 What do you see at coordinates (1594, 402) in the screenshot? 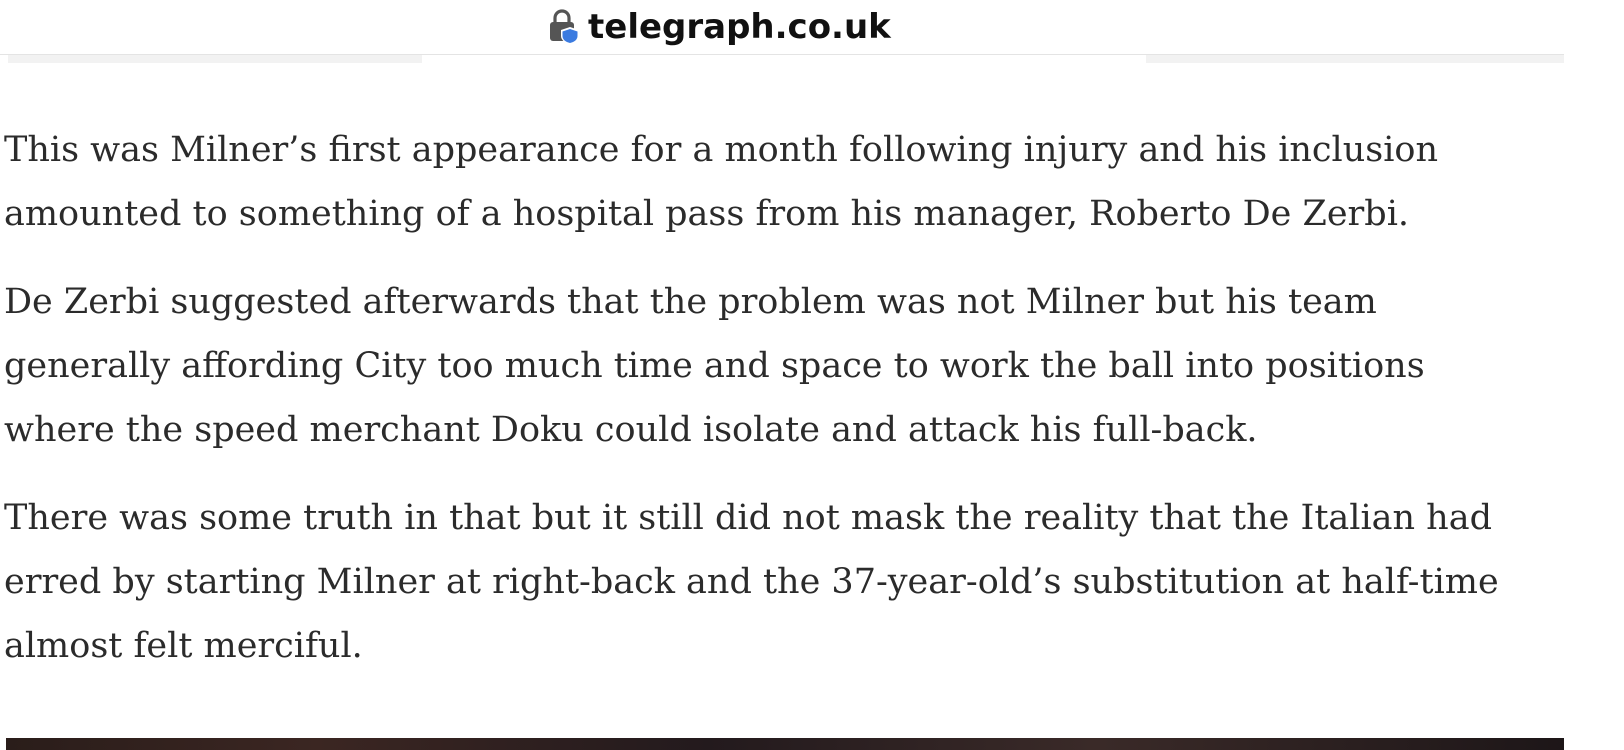
I see `page-margin` at bounding box center [1594, 402].